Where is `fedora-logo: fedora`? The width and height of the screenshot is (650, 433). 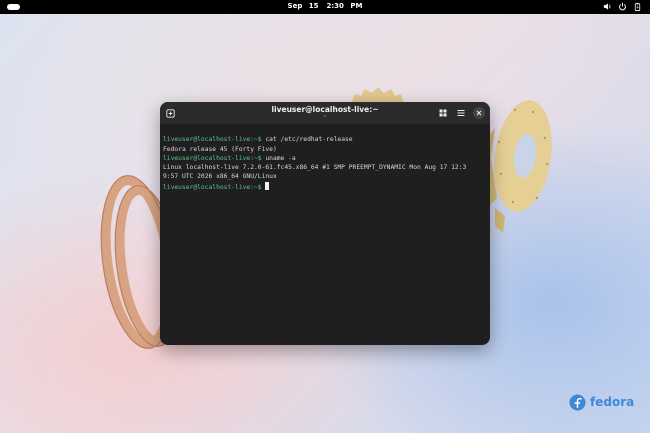 fedora-logo: fedora is located at coordinates (601, 402).